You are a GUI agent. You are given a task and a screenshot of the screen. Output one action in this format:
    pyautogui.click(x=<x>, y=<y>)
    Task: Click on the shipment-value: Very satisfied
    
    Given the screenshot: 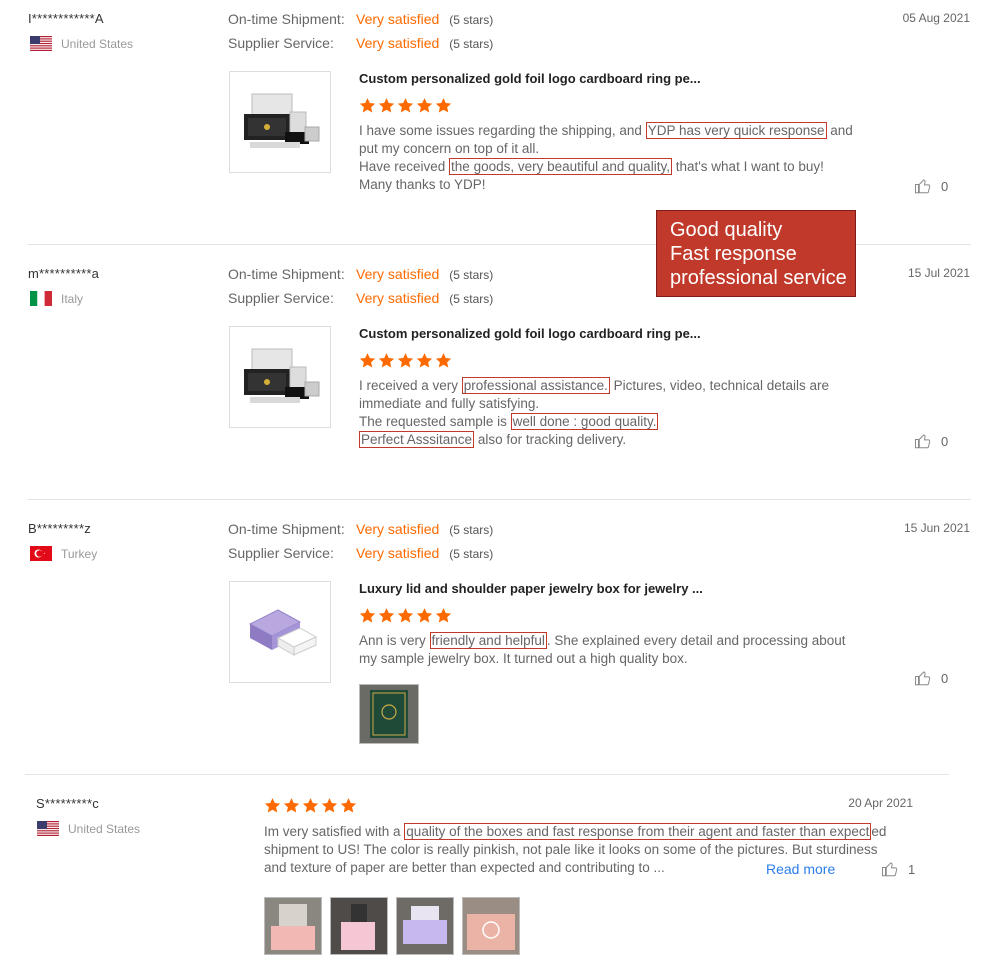 What is the action you would take?
    pyautogui.click(x=398, y=274)
    